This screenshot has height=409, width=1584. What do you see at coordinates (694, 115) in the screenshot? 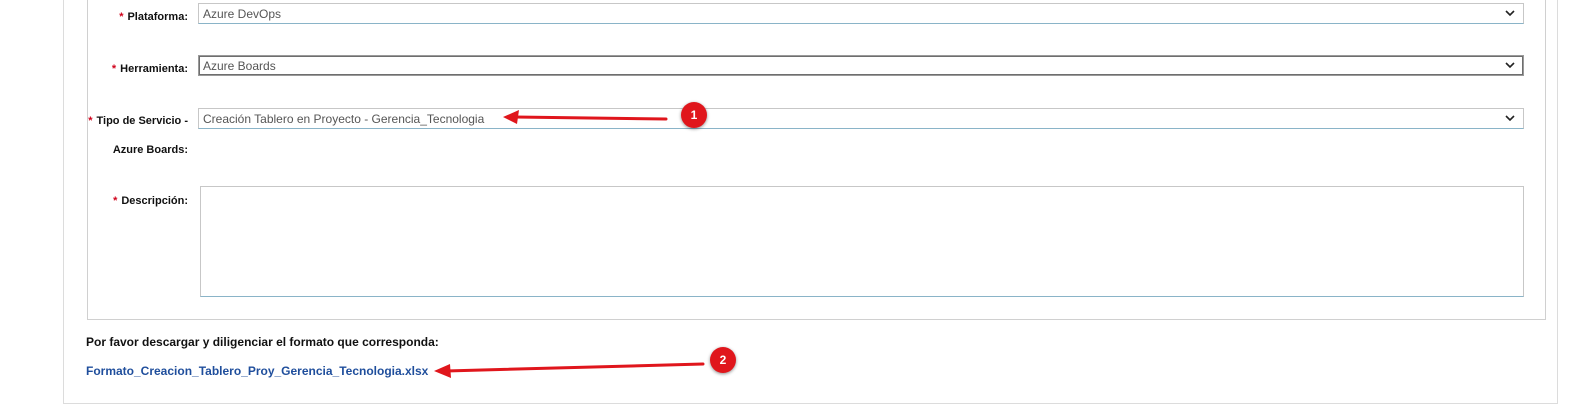
I see `annotation-badge-1: 1` at bounding box center [694, 115].